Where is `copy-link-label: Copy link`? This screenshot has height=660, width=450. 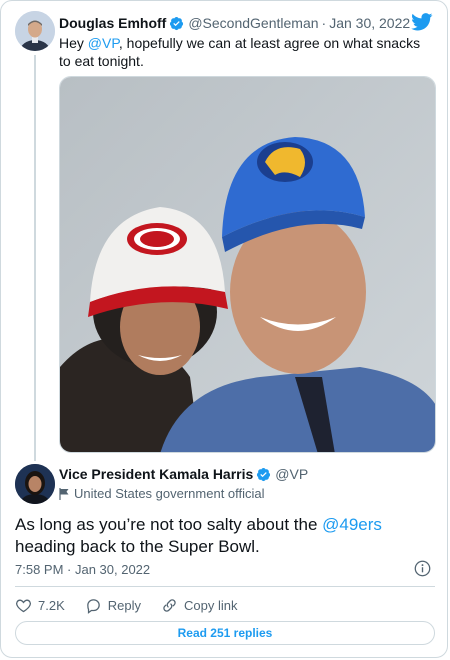 copy-link-label: Copy link is located at coordinates (211, 605).